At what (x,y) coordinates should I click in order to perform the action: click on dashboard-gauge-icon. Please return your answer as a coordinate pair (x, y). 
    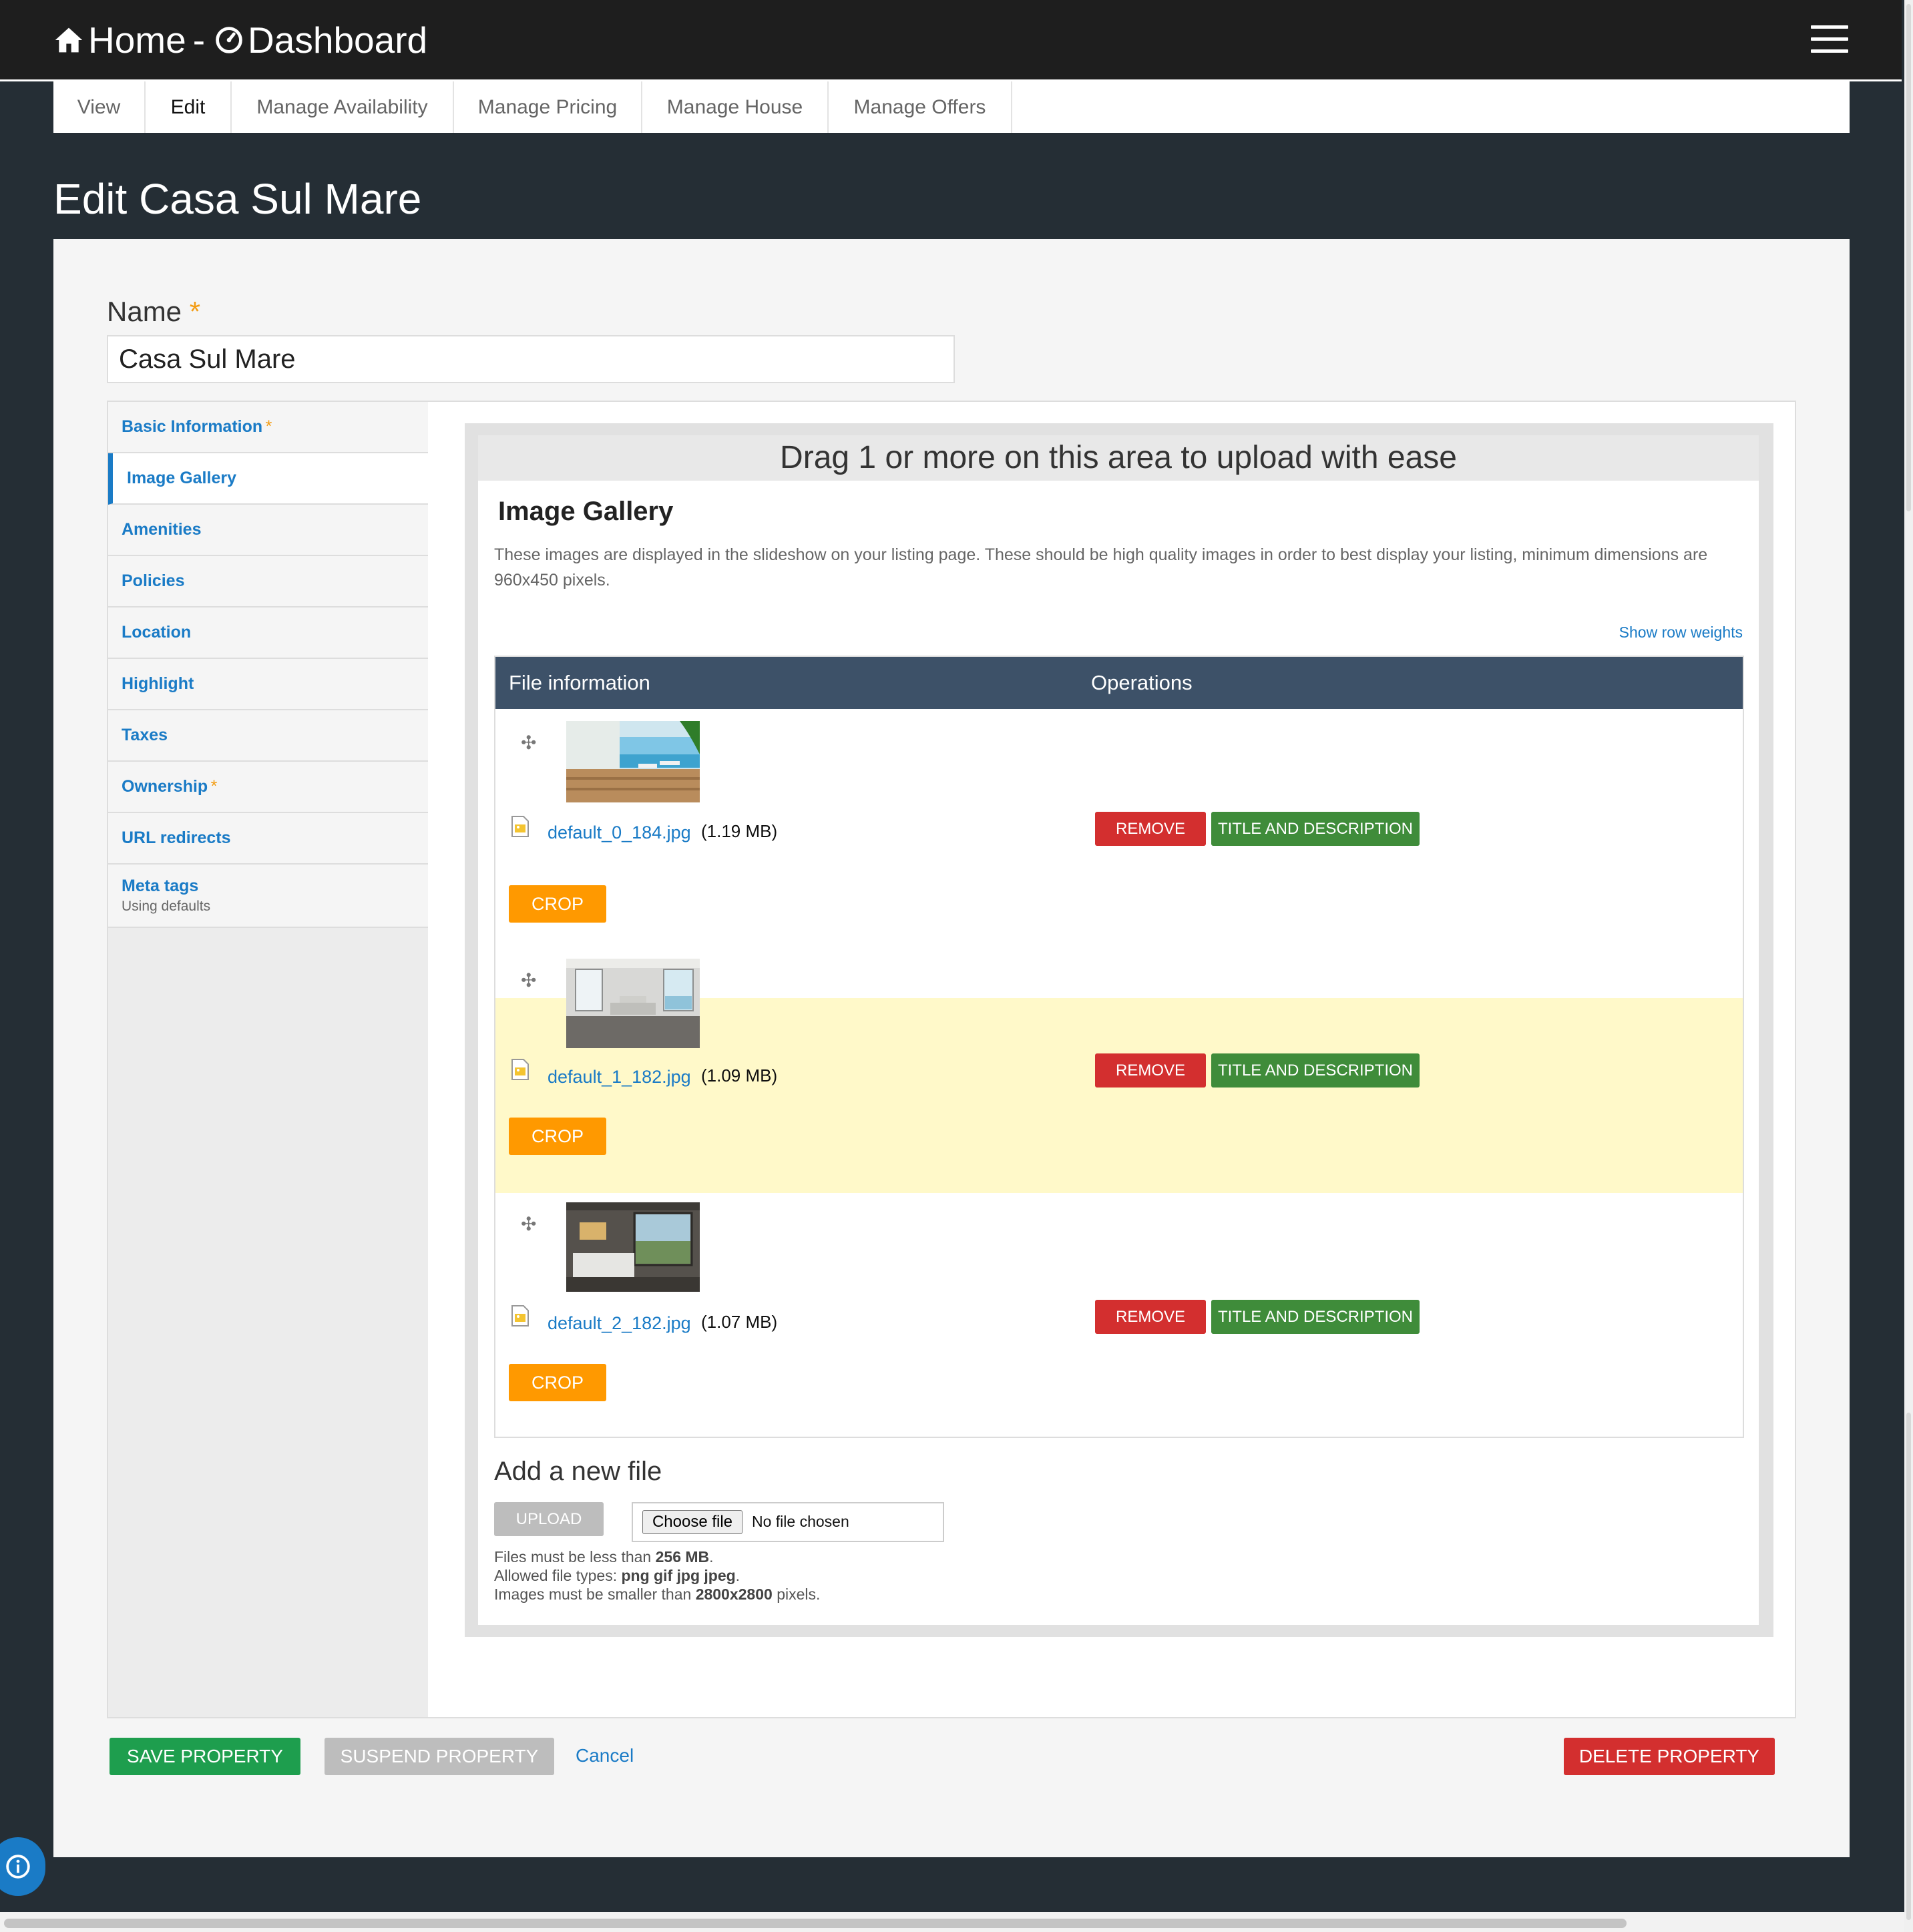
    Looking at the image, I should click on (229, 40).